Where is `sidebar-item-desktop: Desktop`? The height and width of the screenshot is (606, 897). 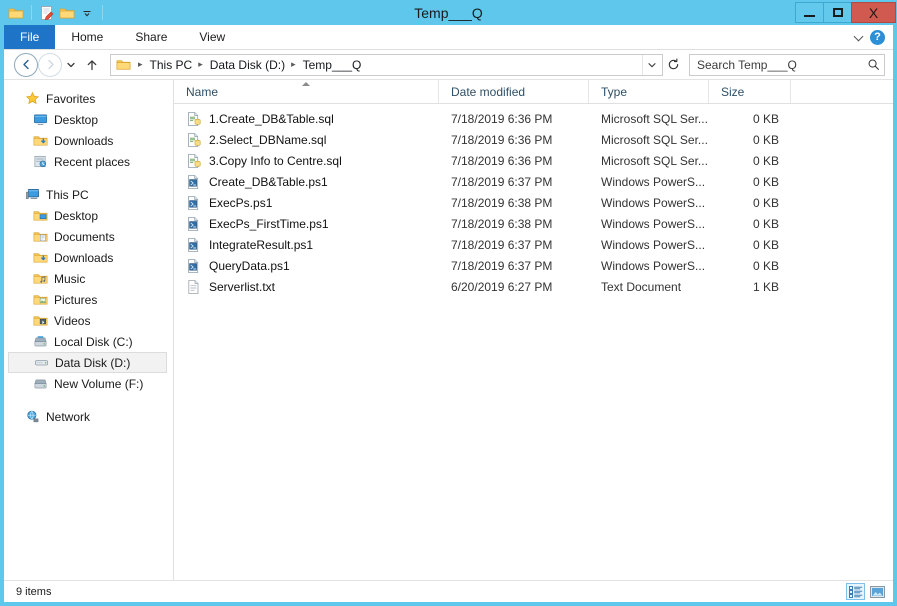
sidebar-item-desktop: Desktop is located at coordinates (88, 215).